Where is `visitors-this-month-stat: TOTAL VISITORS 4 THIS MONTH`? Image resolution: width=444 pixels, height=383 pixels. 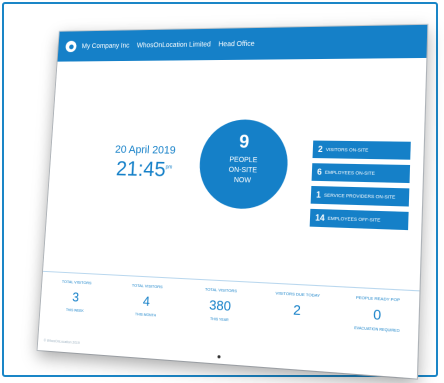 visitors-this-month-stat: TOTAL VISITORS 4 THIS MONTH is located at coordinates (146, 310).